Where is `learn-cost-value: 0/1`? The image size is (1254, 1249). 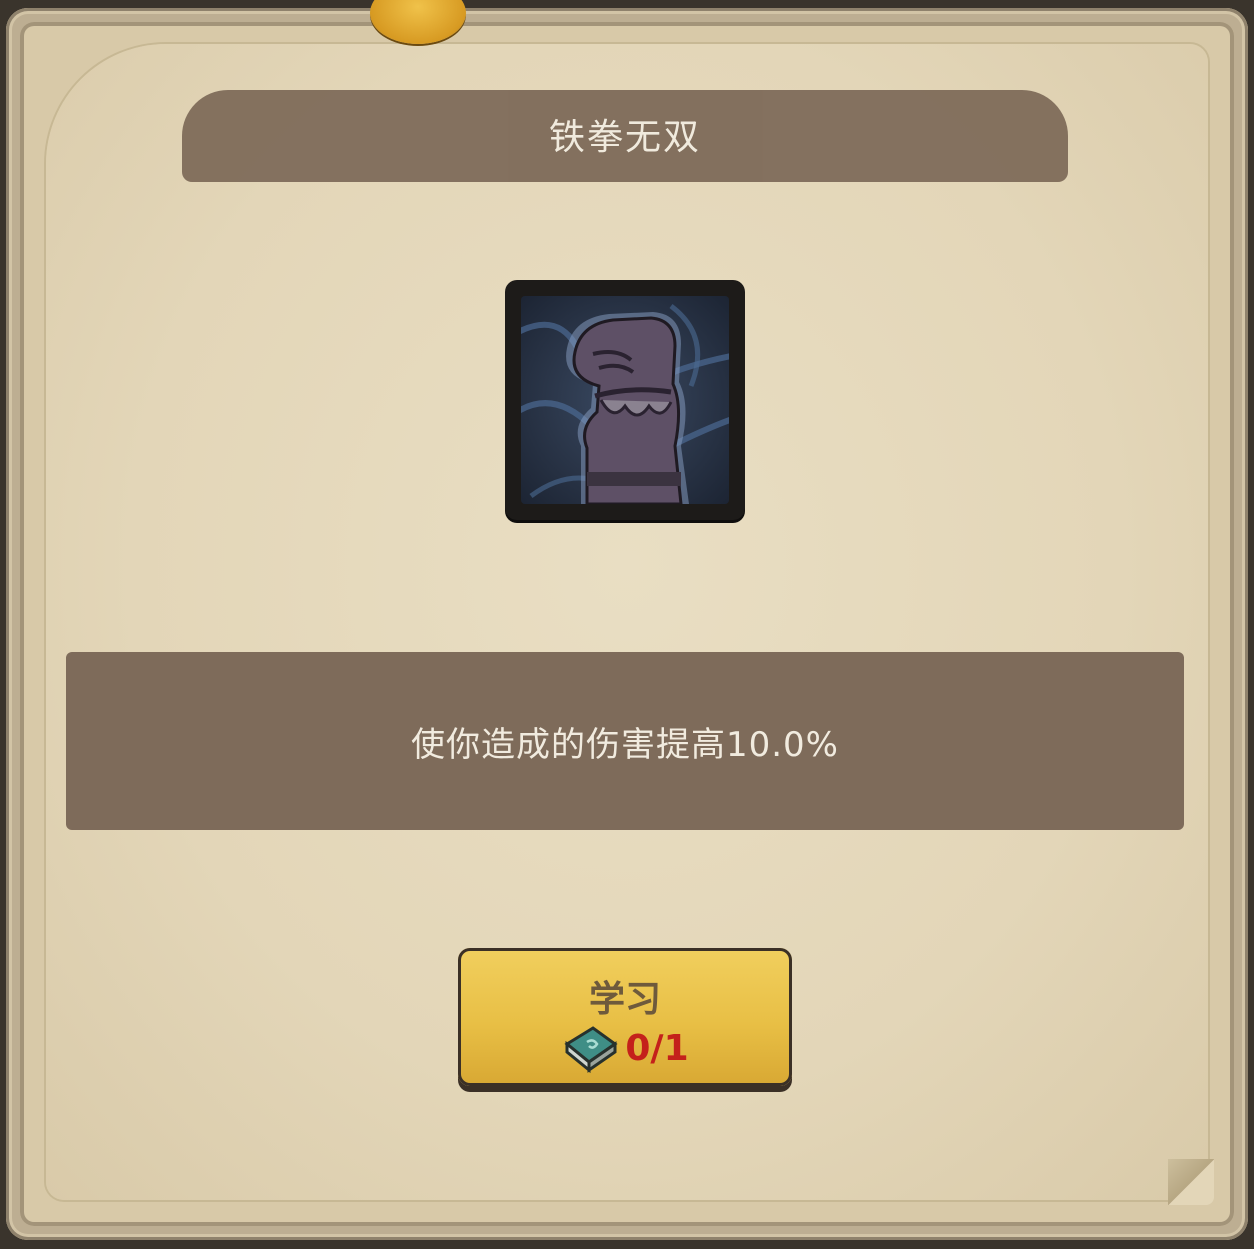
learn-cost-value: 0/1 is located at coordinates (657, 1048).